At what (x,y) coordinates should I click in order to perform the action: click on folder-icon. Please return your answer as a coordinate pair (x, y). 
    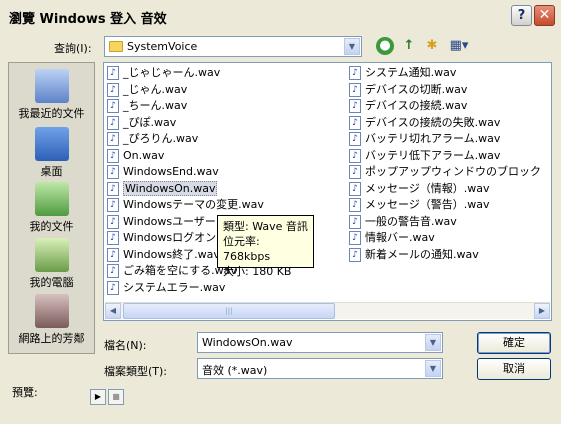
    Looking at the image, I should click on (116, 46).